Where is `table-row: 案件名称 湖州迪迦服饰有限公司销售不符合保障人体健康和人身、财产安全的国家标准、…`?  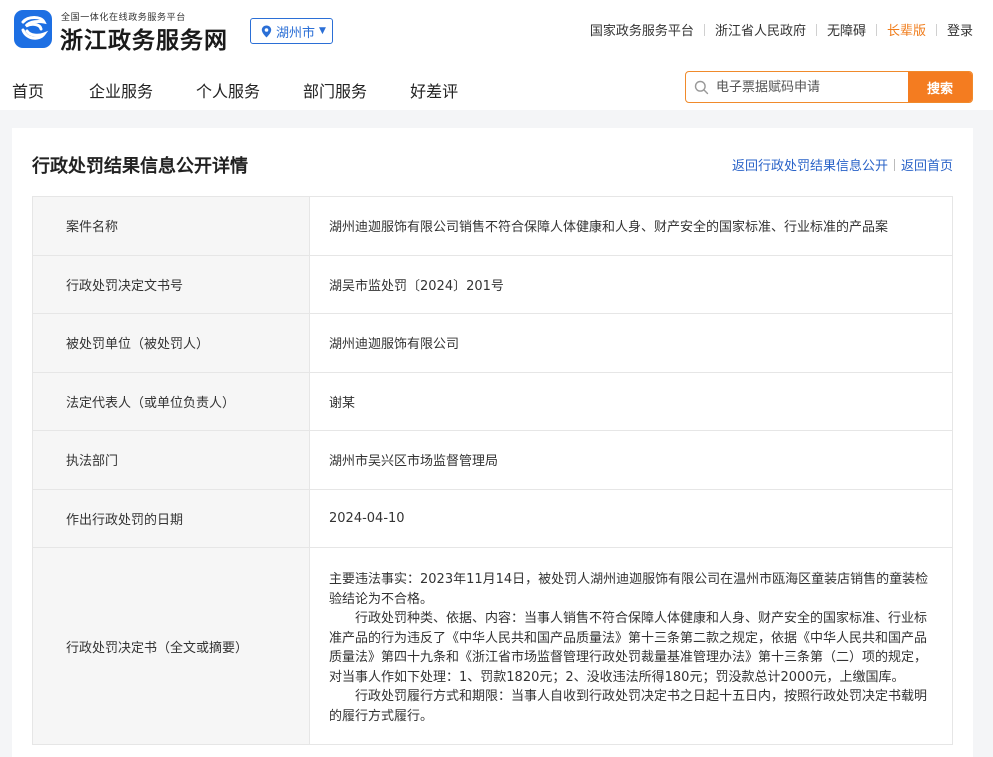
table-row: 案件名称 湖州迪迦服饰有限公司销售不符合保障人体健康和人身、财产安全的国家标准、… is located at coordinates (492, 226).